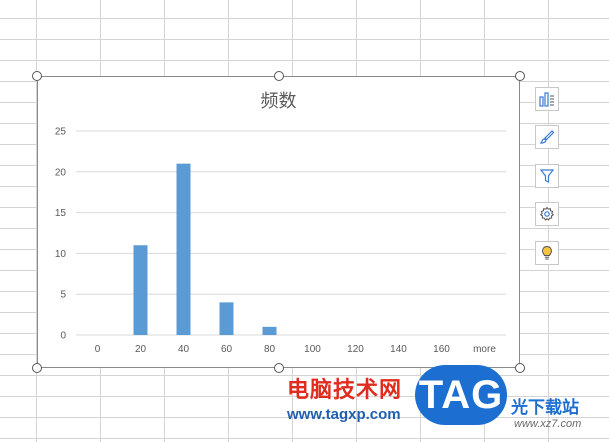 The width and height of the screenshot is (609, 442). I want to click on resize-handle-bottom-left, so click(37, 368).